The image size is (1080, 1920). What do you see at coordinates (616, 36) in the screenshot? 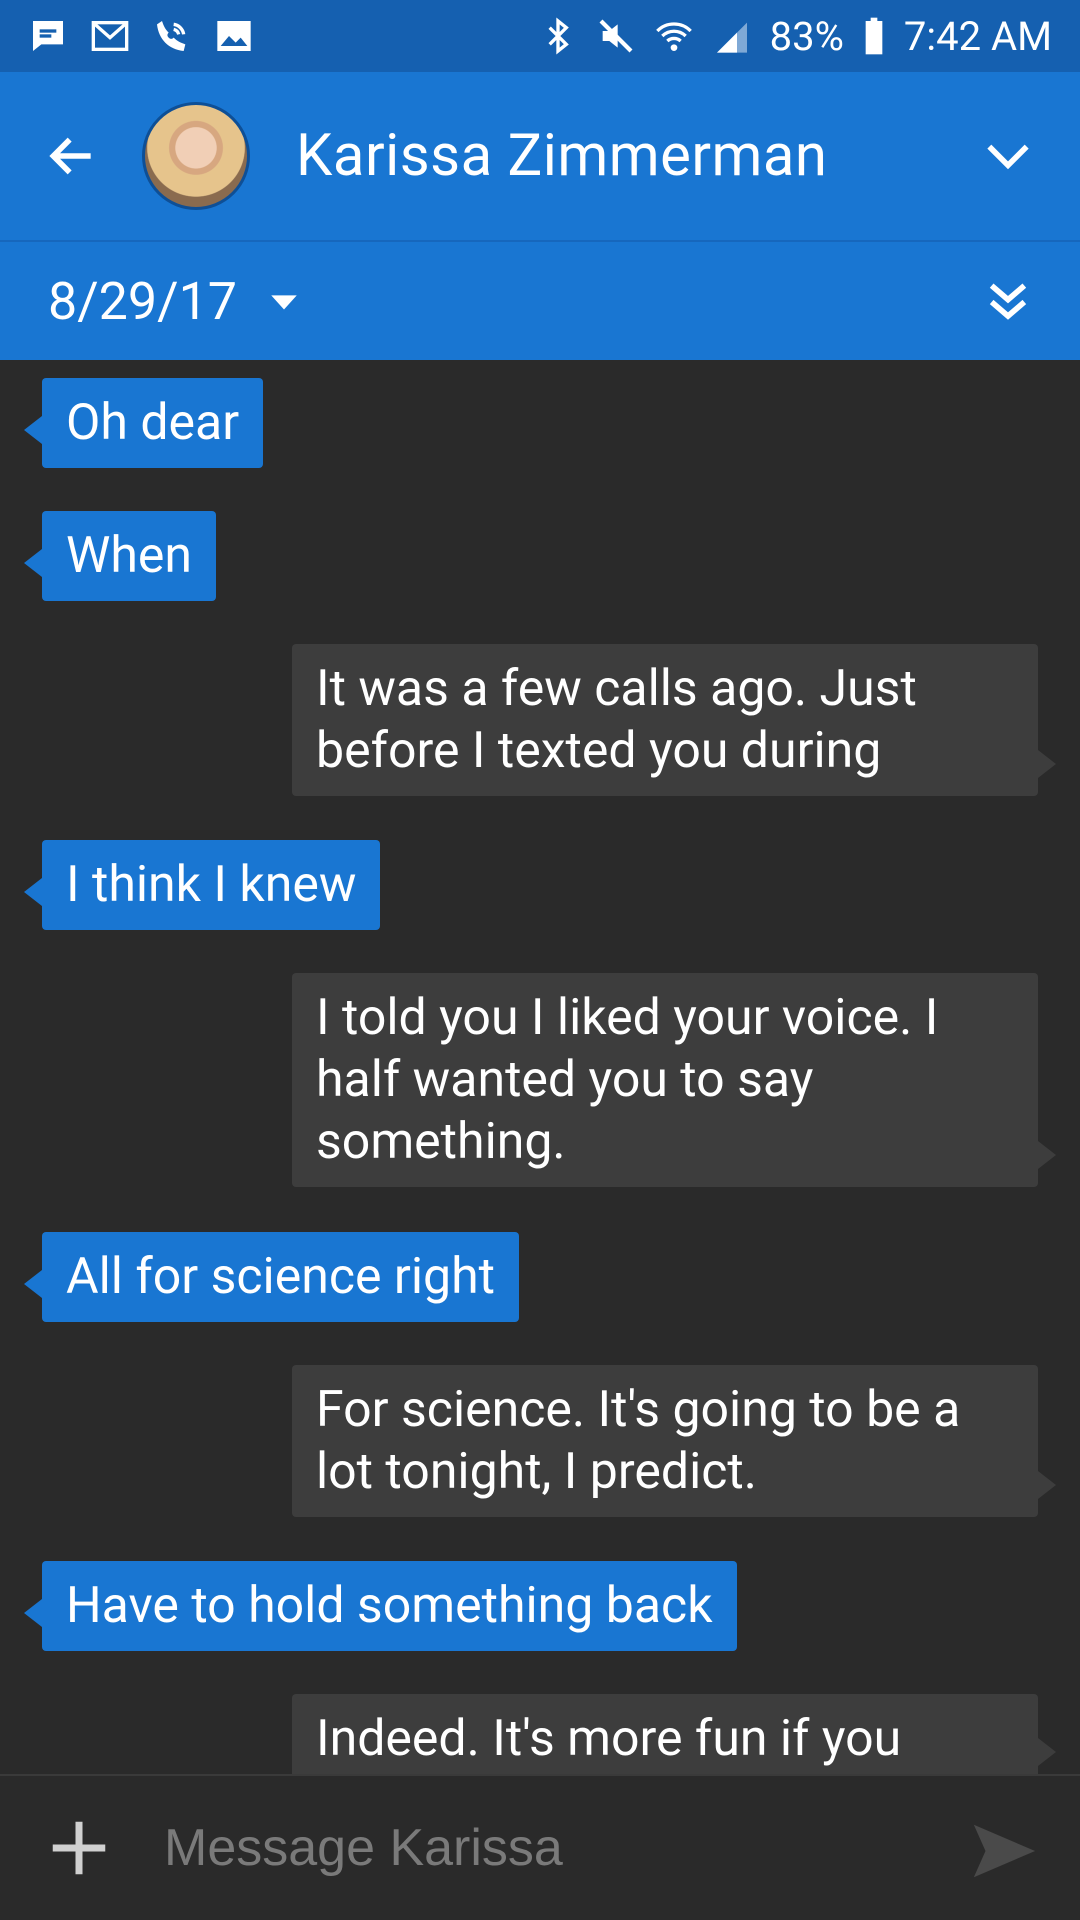
I see `mute-icon` at bounding box center [616, 36].